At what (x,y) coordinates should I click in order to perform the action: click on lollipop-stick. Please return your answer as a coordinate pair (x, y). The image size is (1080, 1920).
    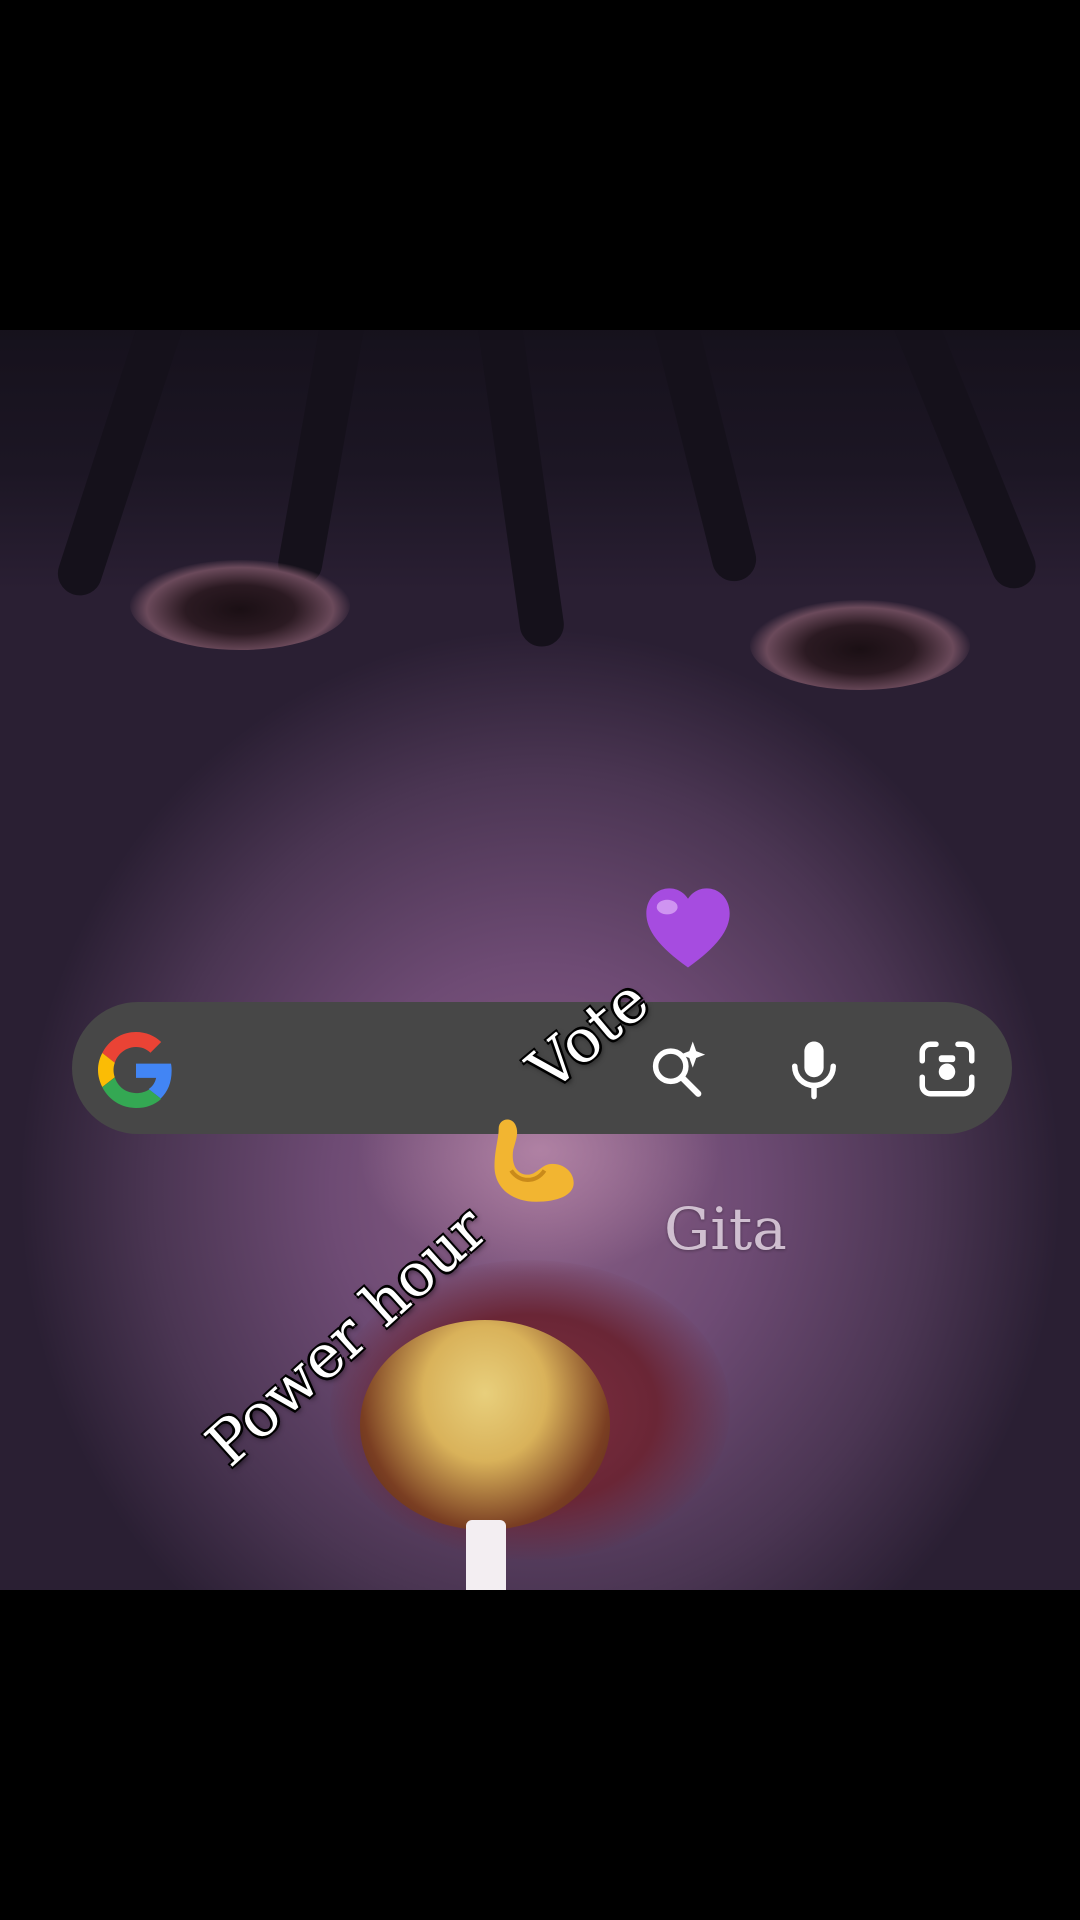
    Looking at the image, I should click on (486, 1555).